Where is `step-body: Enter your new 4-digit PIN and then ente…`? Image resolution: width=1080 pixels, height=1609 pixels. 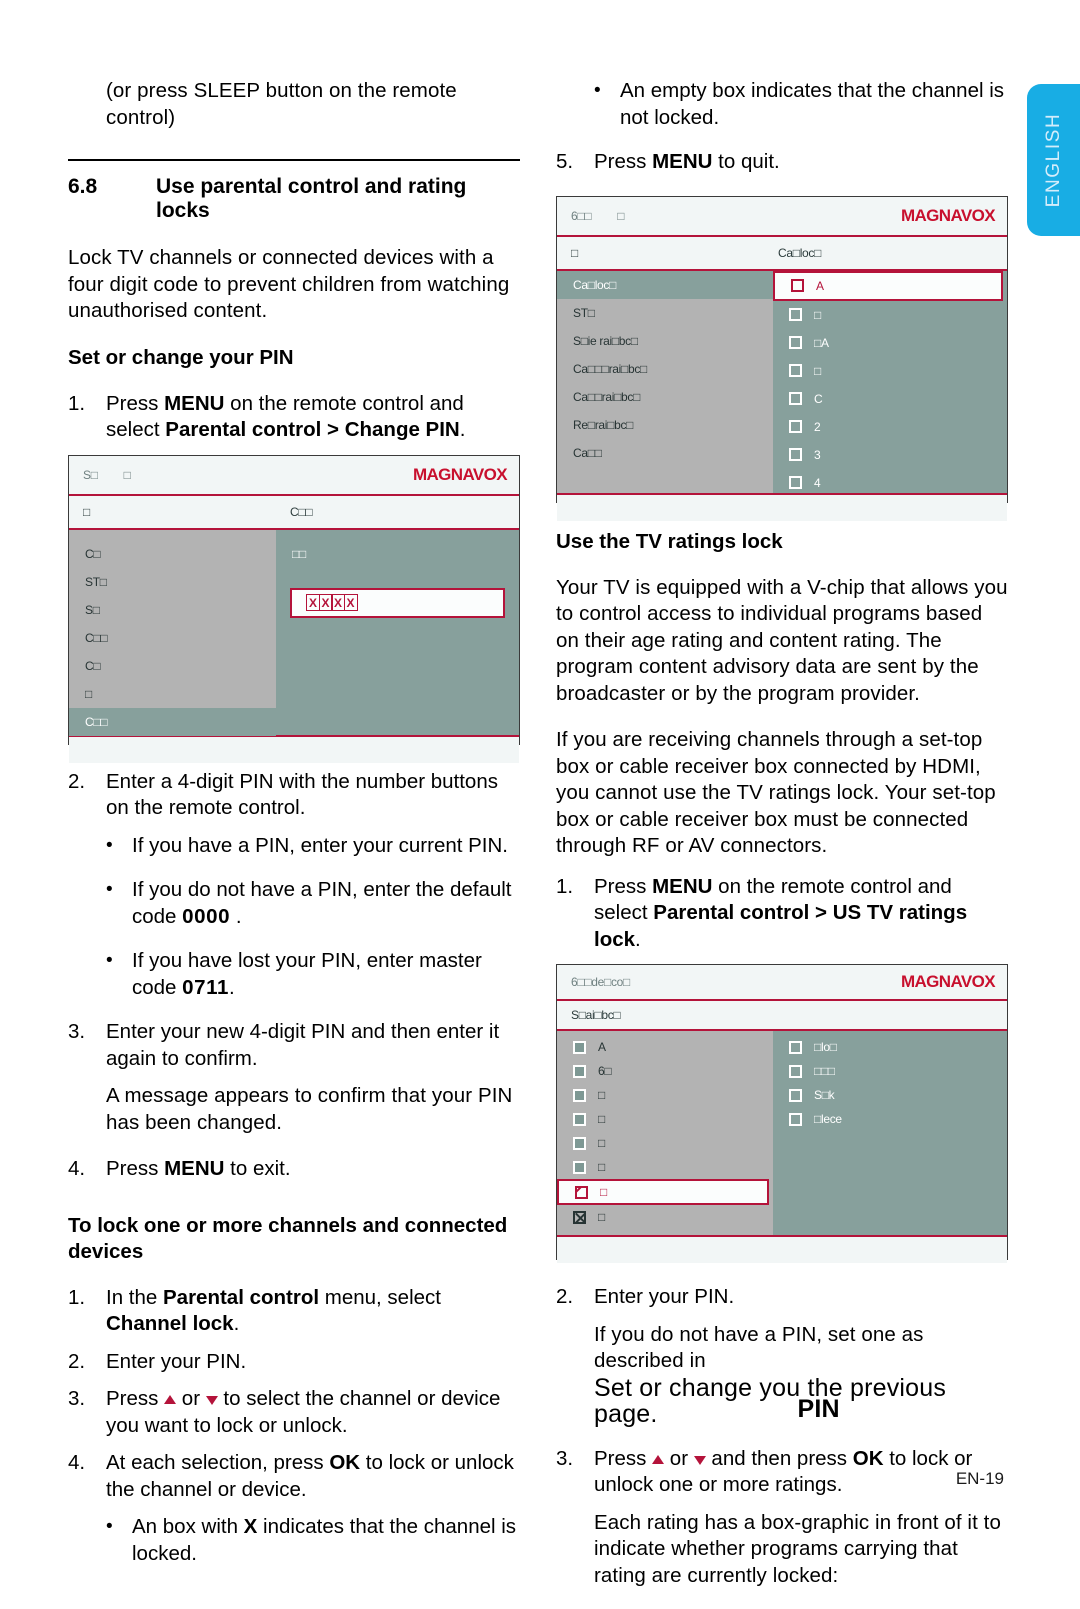 step-body: Enter your new 4-digit PIN and then ente… is located at coordinates (303, 1045).